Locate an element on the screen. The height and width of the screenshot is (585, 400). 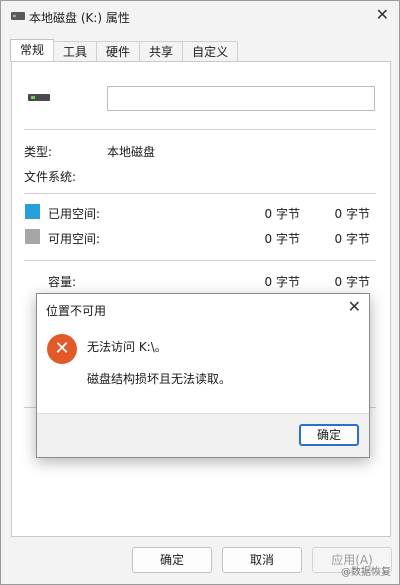
dialog-ok-button: 确定 is located at coordinates (329, 435).